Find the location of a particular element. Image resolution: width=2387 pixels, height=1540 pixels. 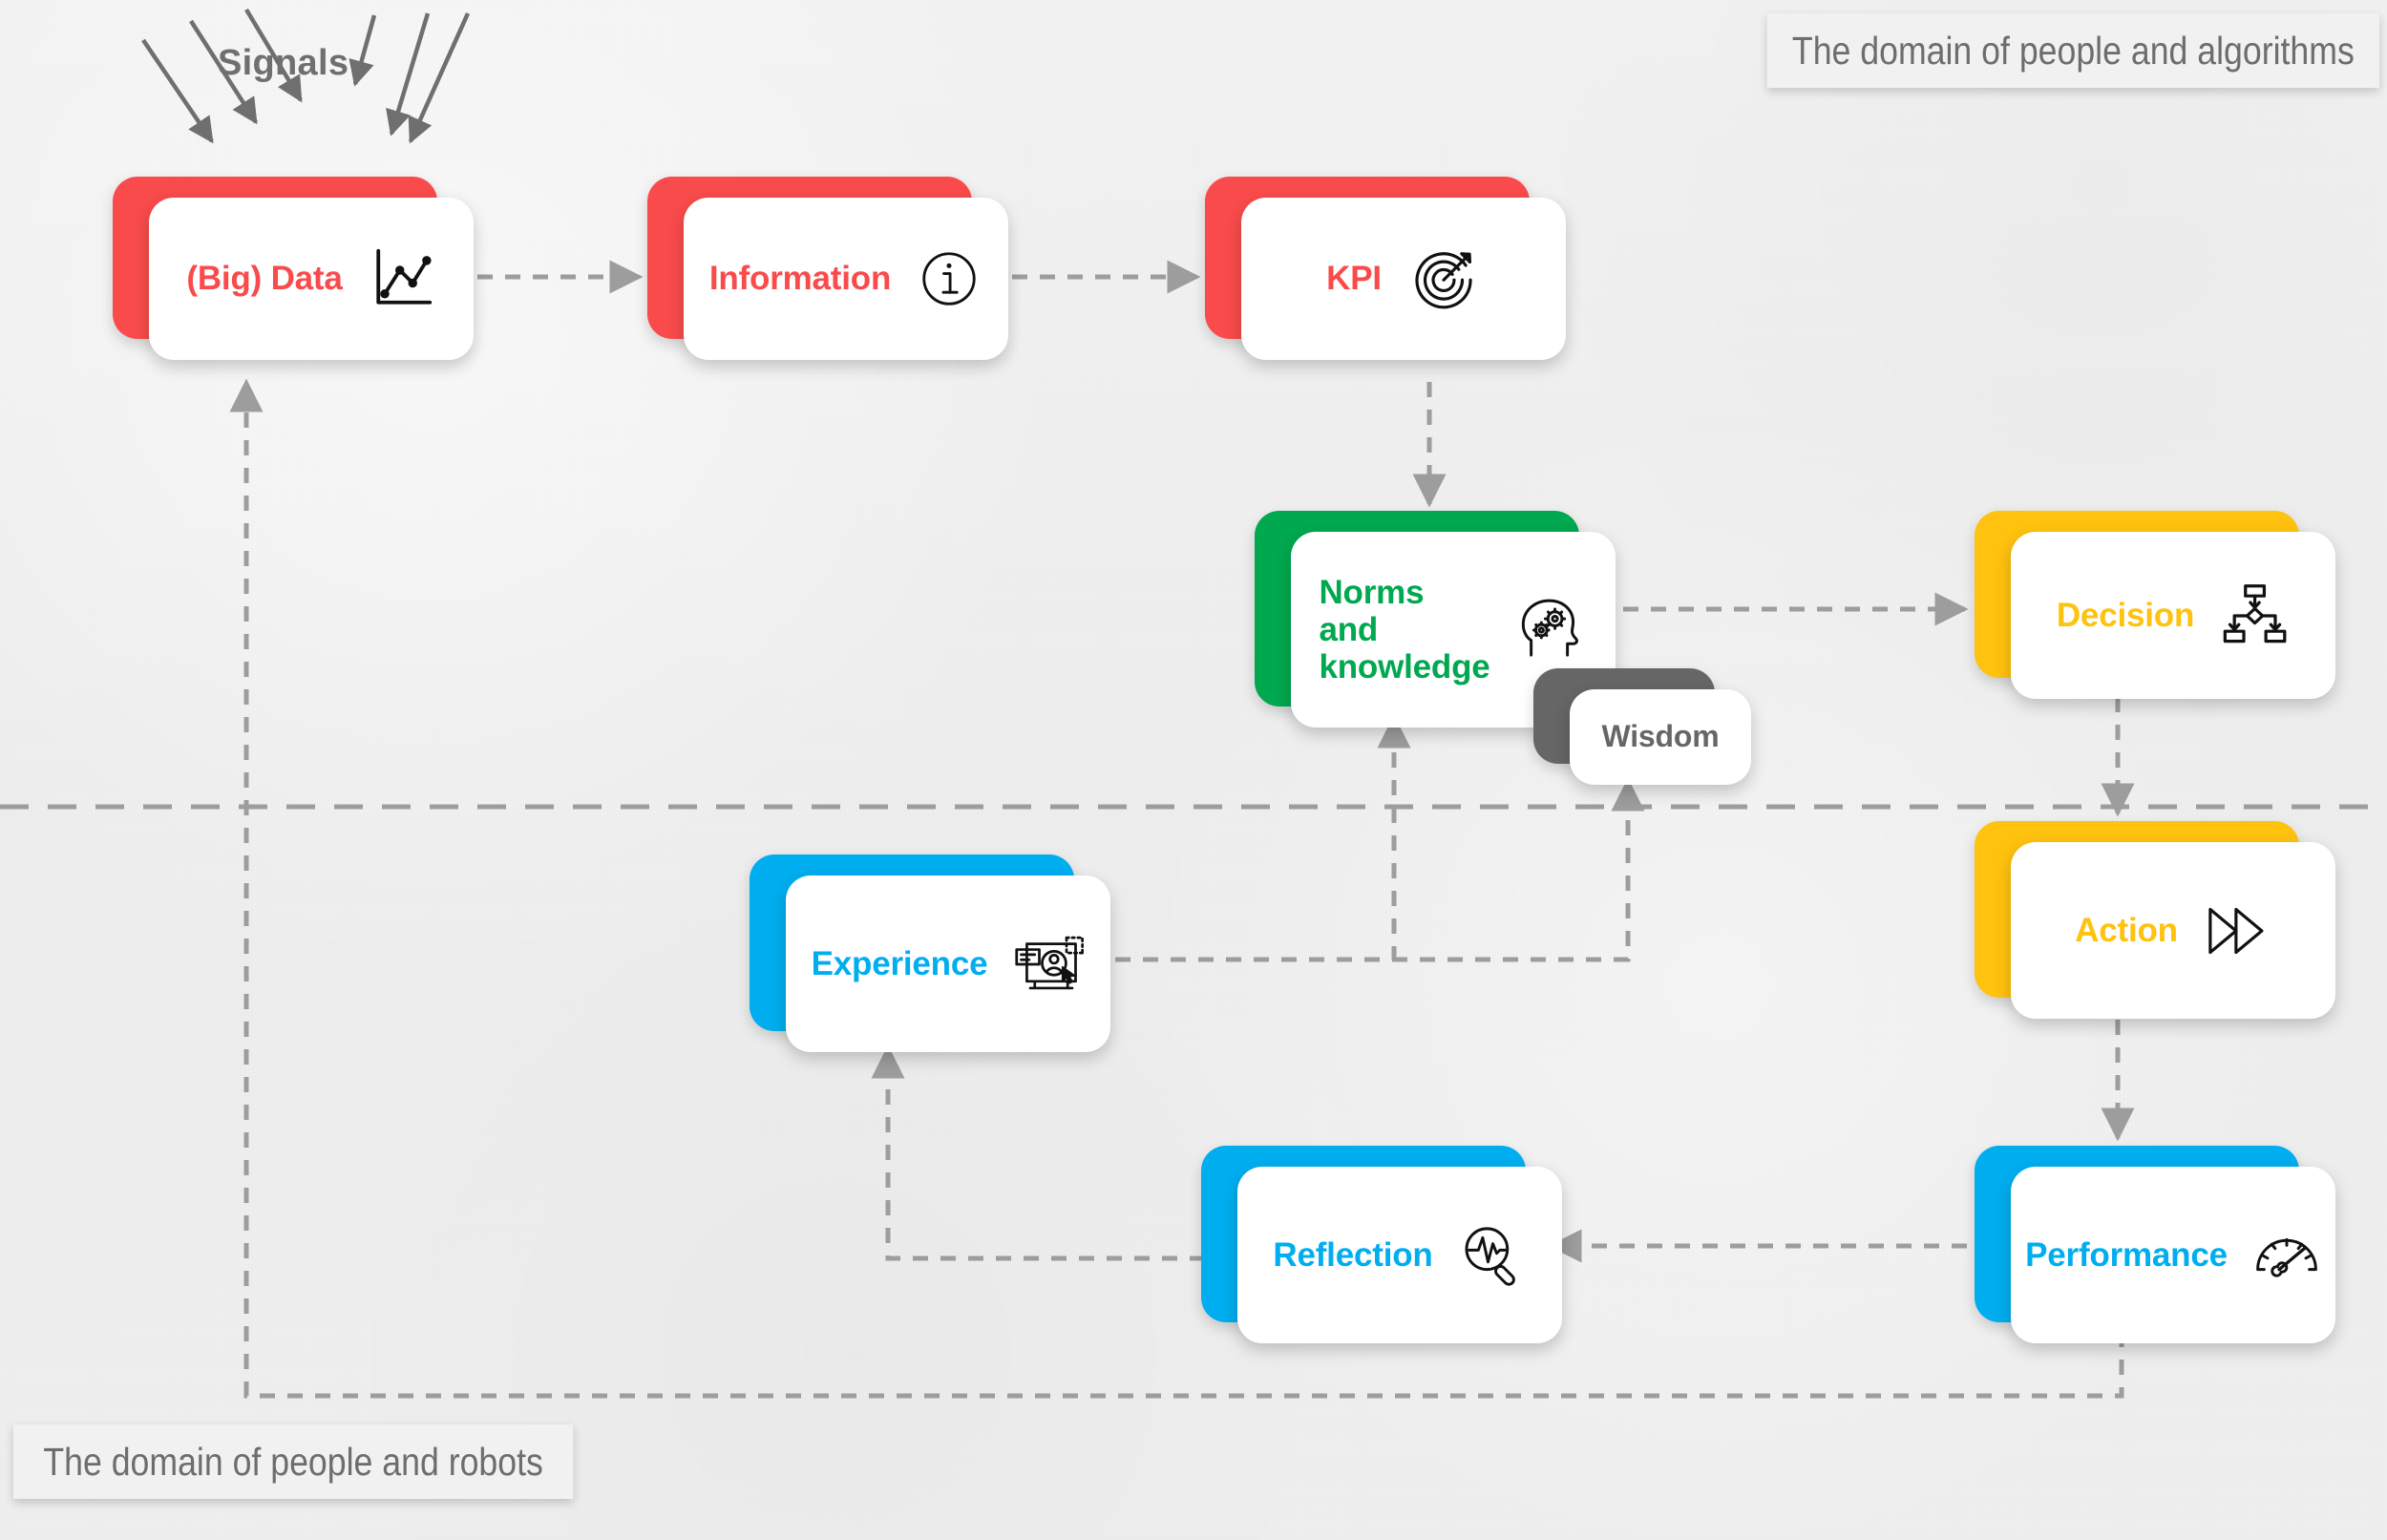

node-kpi-card: KPI is located at coordinates (1403, 279).